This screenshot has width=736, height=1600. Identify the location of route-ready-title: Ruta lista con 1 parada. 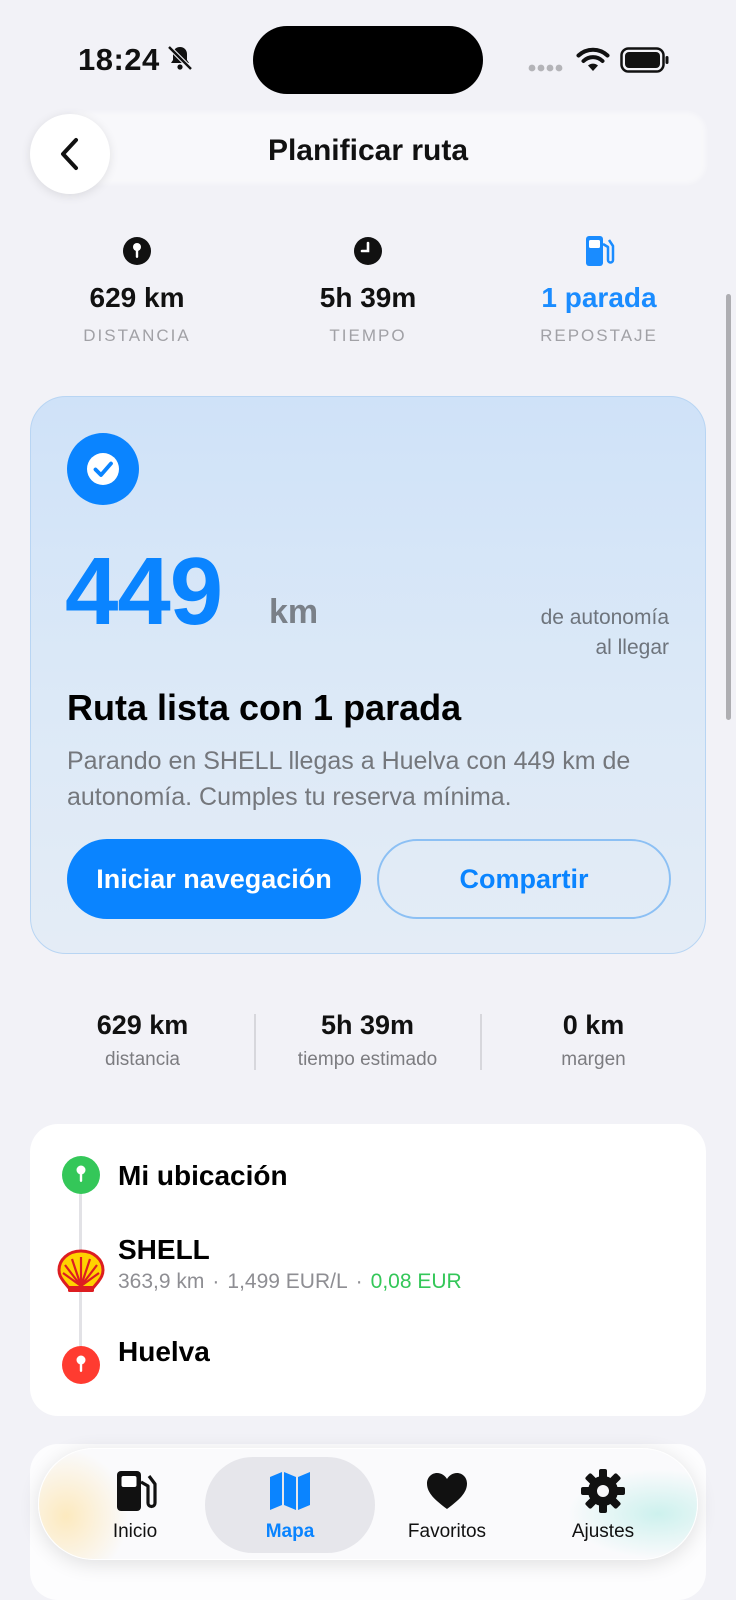
(264, 707).